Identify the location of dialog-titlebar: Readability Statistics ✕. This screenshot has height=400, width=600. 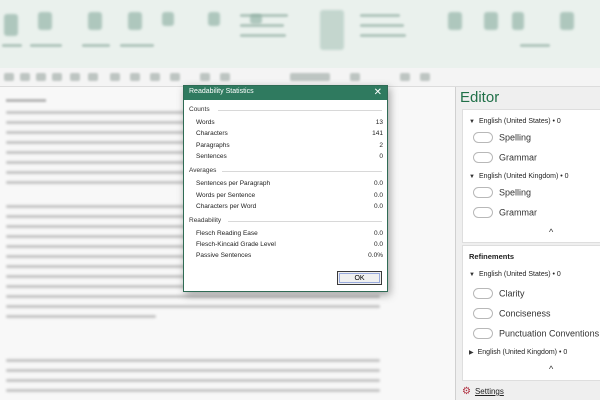
(285, 93).